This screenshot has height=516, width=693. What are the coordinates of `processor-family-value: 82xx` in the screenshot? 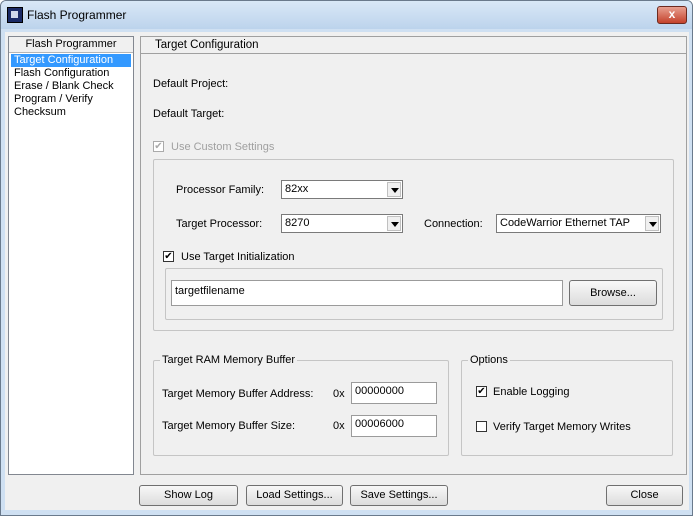 It's located at (297, 189).